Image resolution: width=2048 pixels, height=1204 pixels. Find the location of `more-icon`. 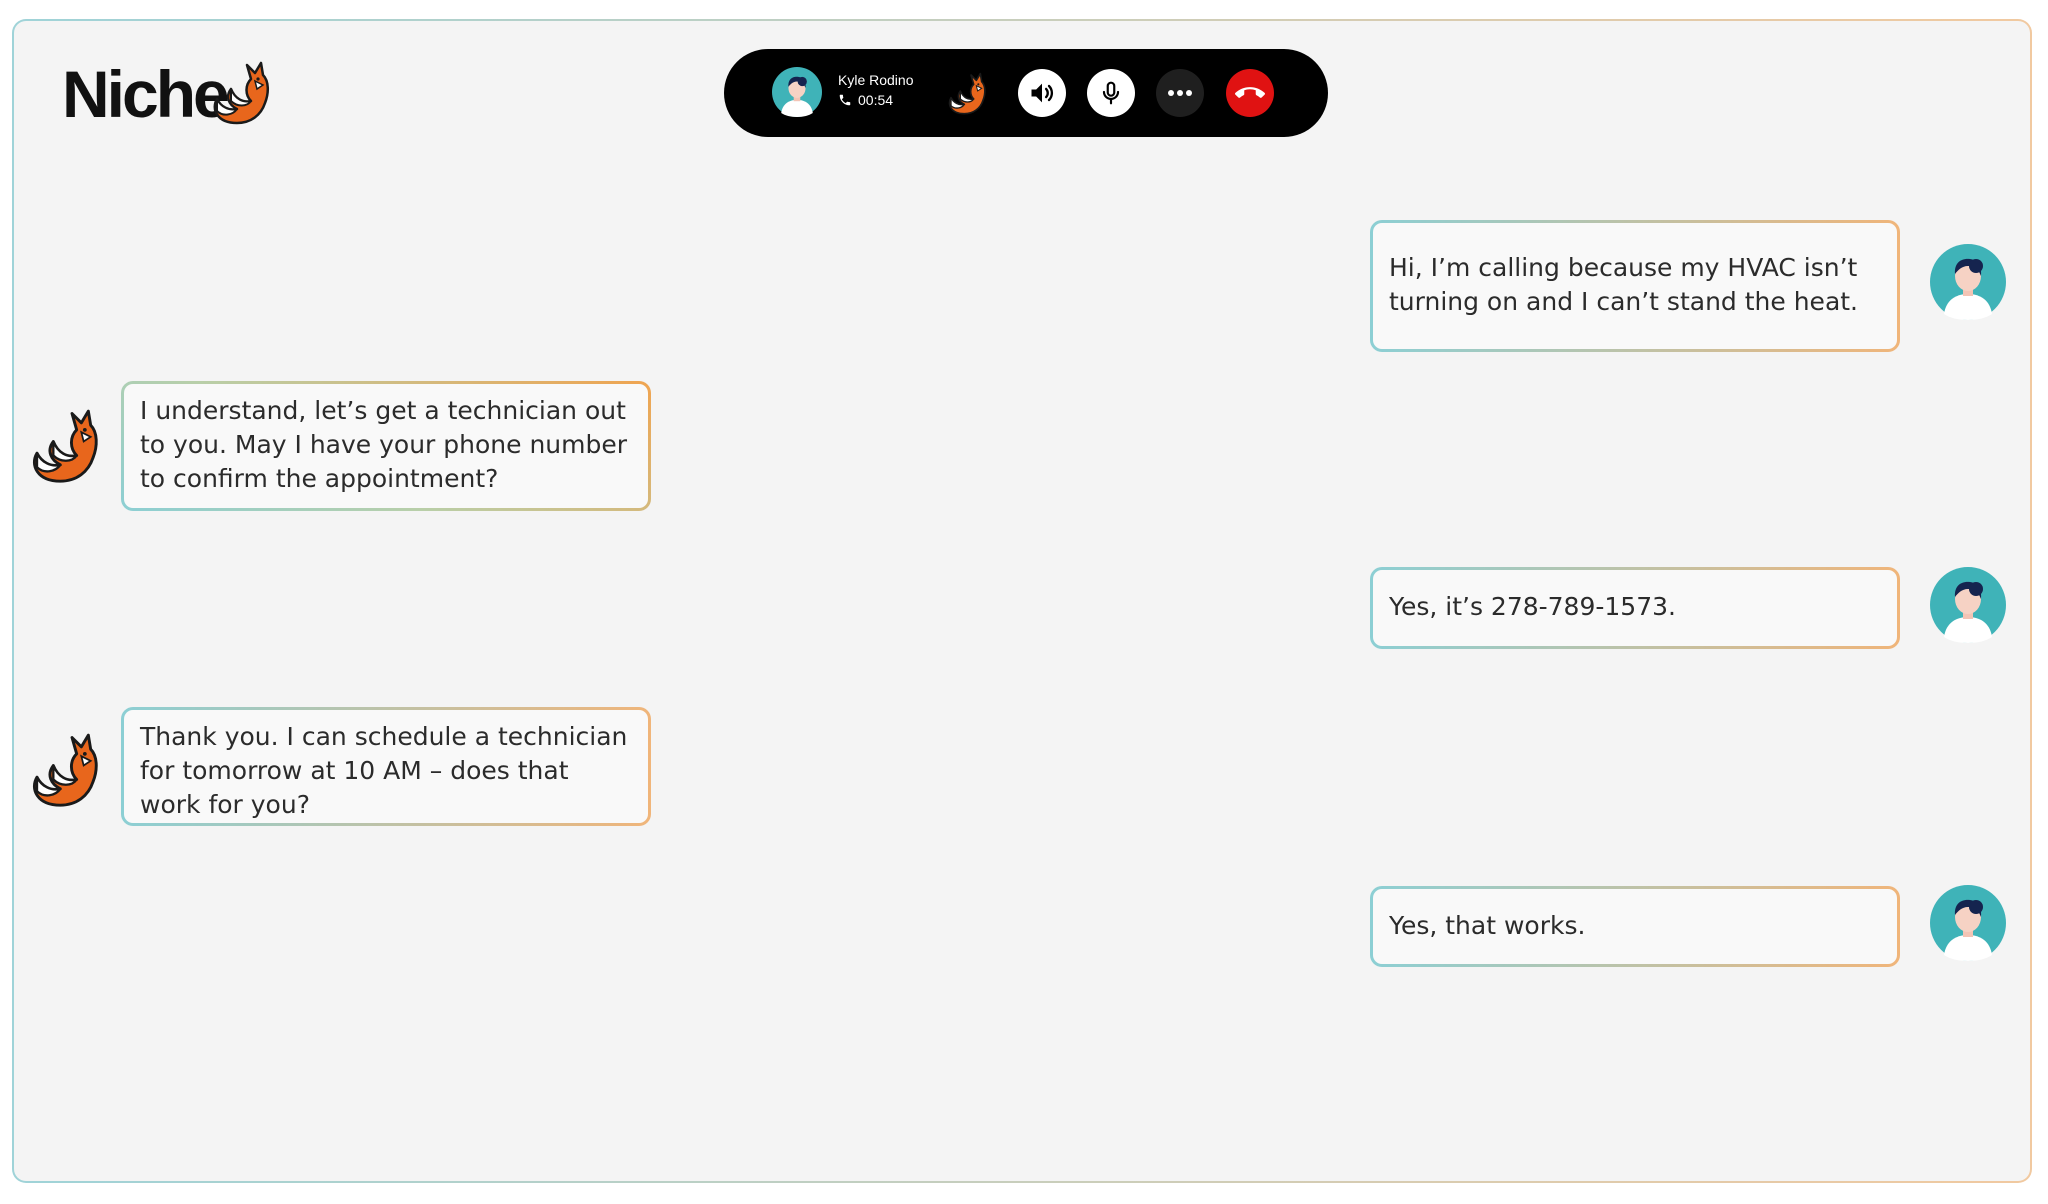

more-icon is located at coordinates (1180, 93).